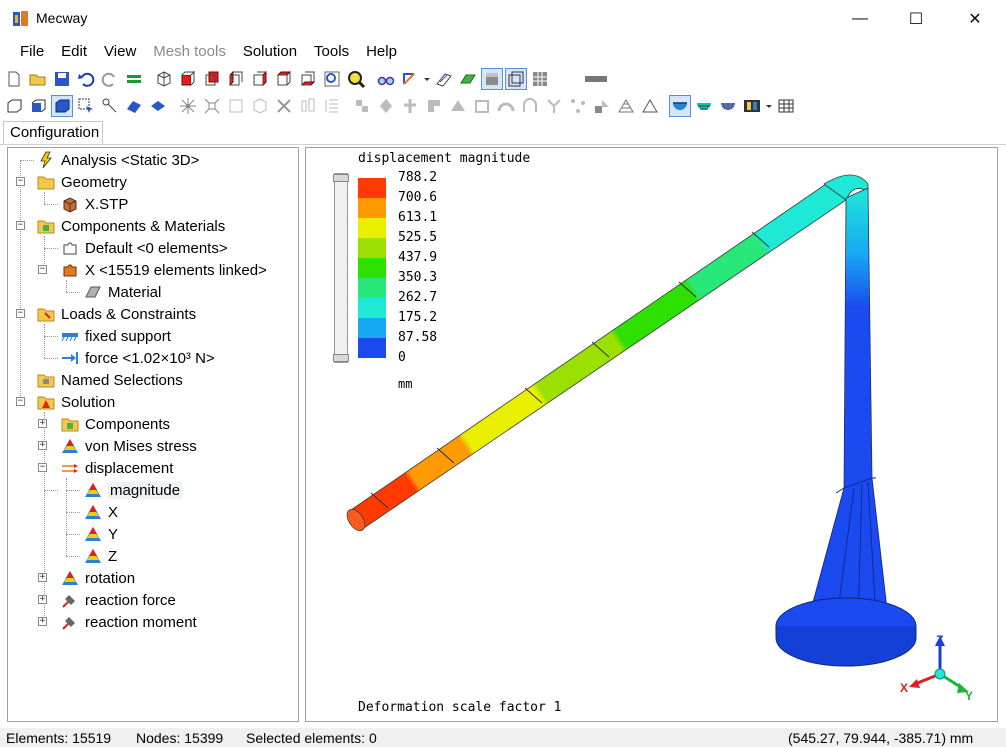 The height and width of the screenshot is (747, 1006). I want to click on expander-loads-constraints: −, so click(20, 313).